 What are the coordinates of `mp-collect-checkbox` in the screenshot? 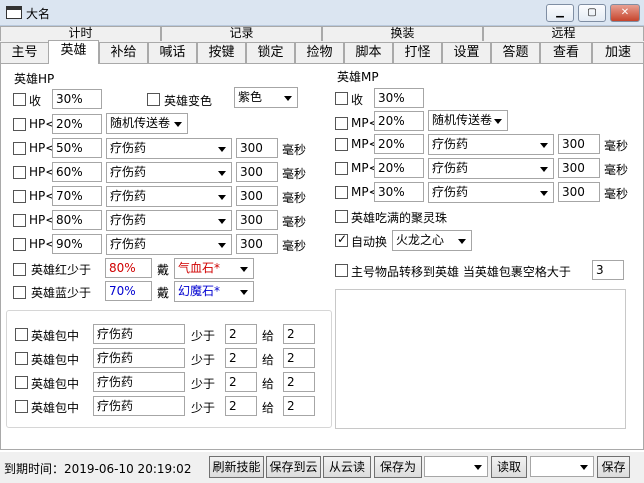 It's located at (341, 98).